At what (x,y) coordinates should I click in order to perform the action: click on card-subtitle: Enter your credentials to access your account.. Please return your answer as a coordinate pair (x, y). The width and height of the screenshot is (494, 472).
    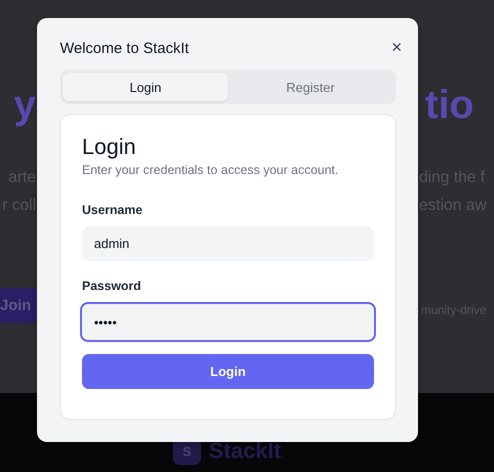
    Looking at the image, I should click on (211, 170).